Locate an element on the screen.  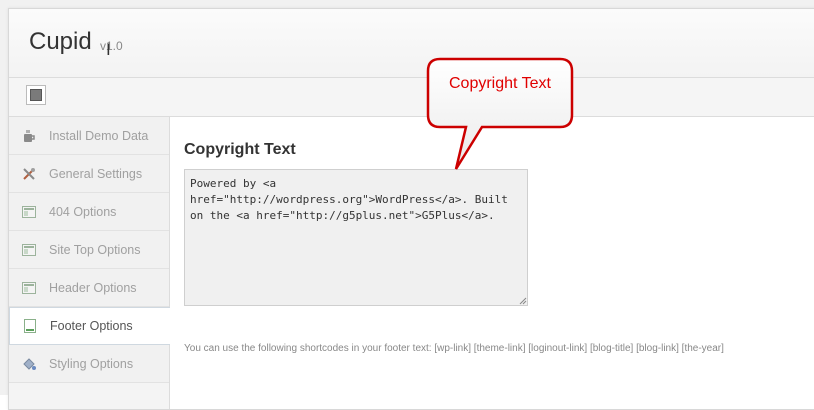
sidebar-item-site-top-options: Site Top Options is located at coordinates (89, 250).